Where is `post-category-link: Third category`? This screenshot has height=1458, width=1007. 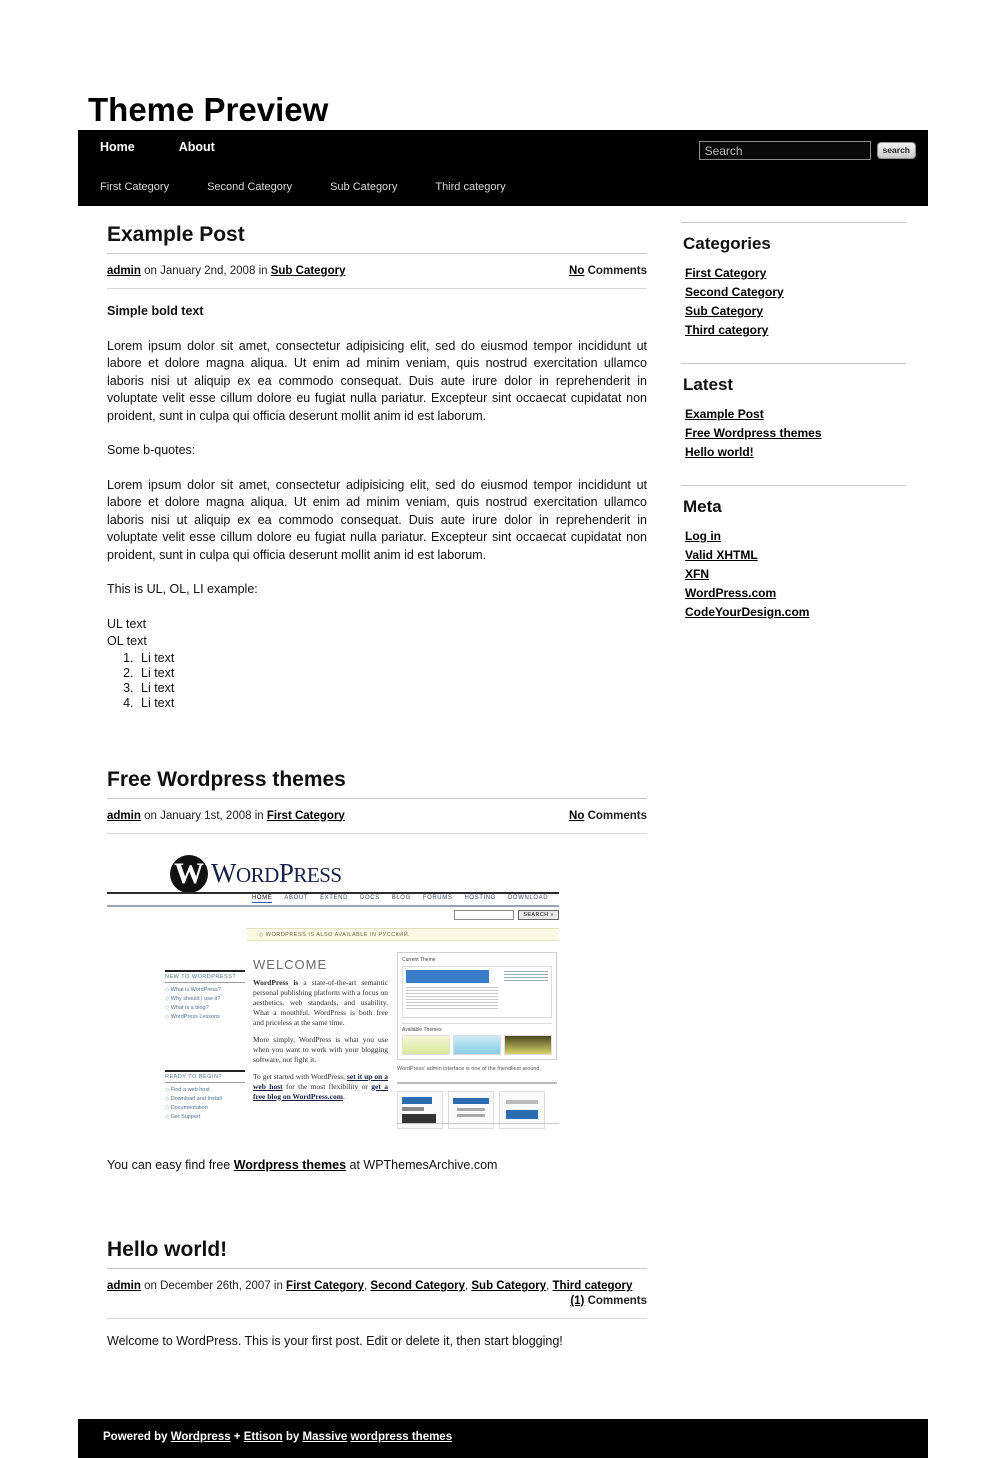 post-category-link: Third category is located at coordinates (593, 1286).